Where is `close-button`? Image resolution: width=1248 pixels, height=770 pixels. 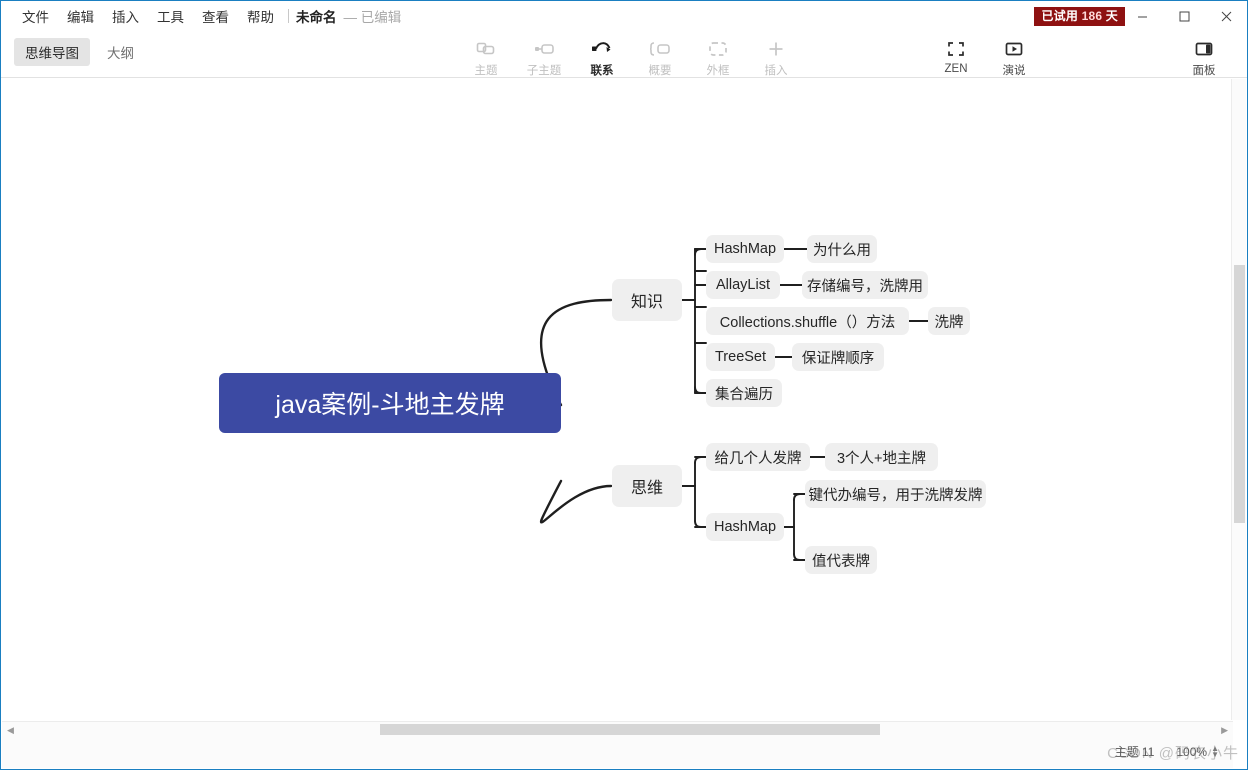 close-button is located at coordinates (1226, 16).